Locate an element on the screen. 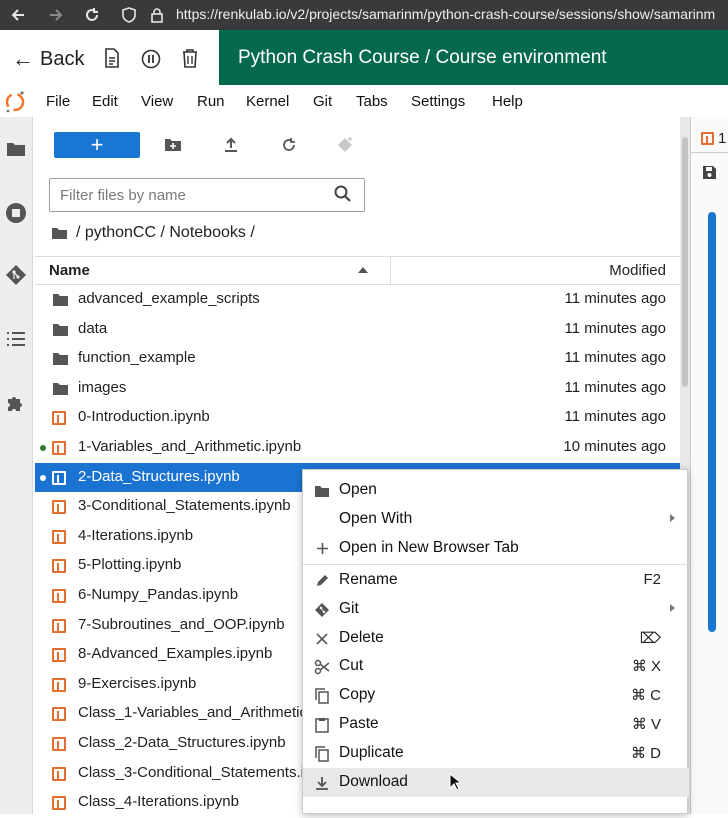  editor-tab: 1 is located at coordinates (709, 139).